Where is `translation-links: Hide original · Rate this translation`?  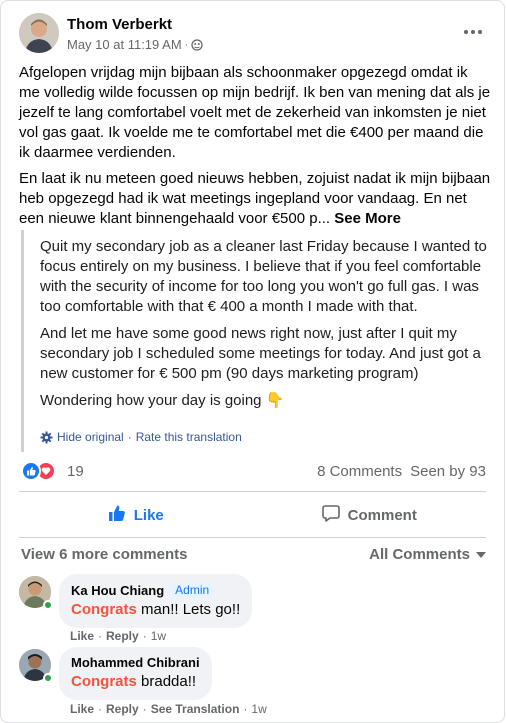
translation-links: Hide original · Rate this translation is located at coordinates (141, 437).